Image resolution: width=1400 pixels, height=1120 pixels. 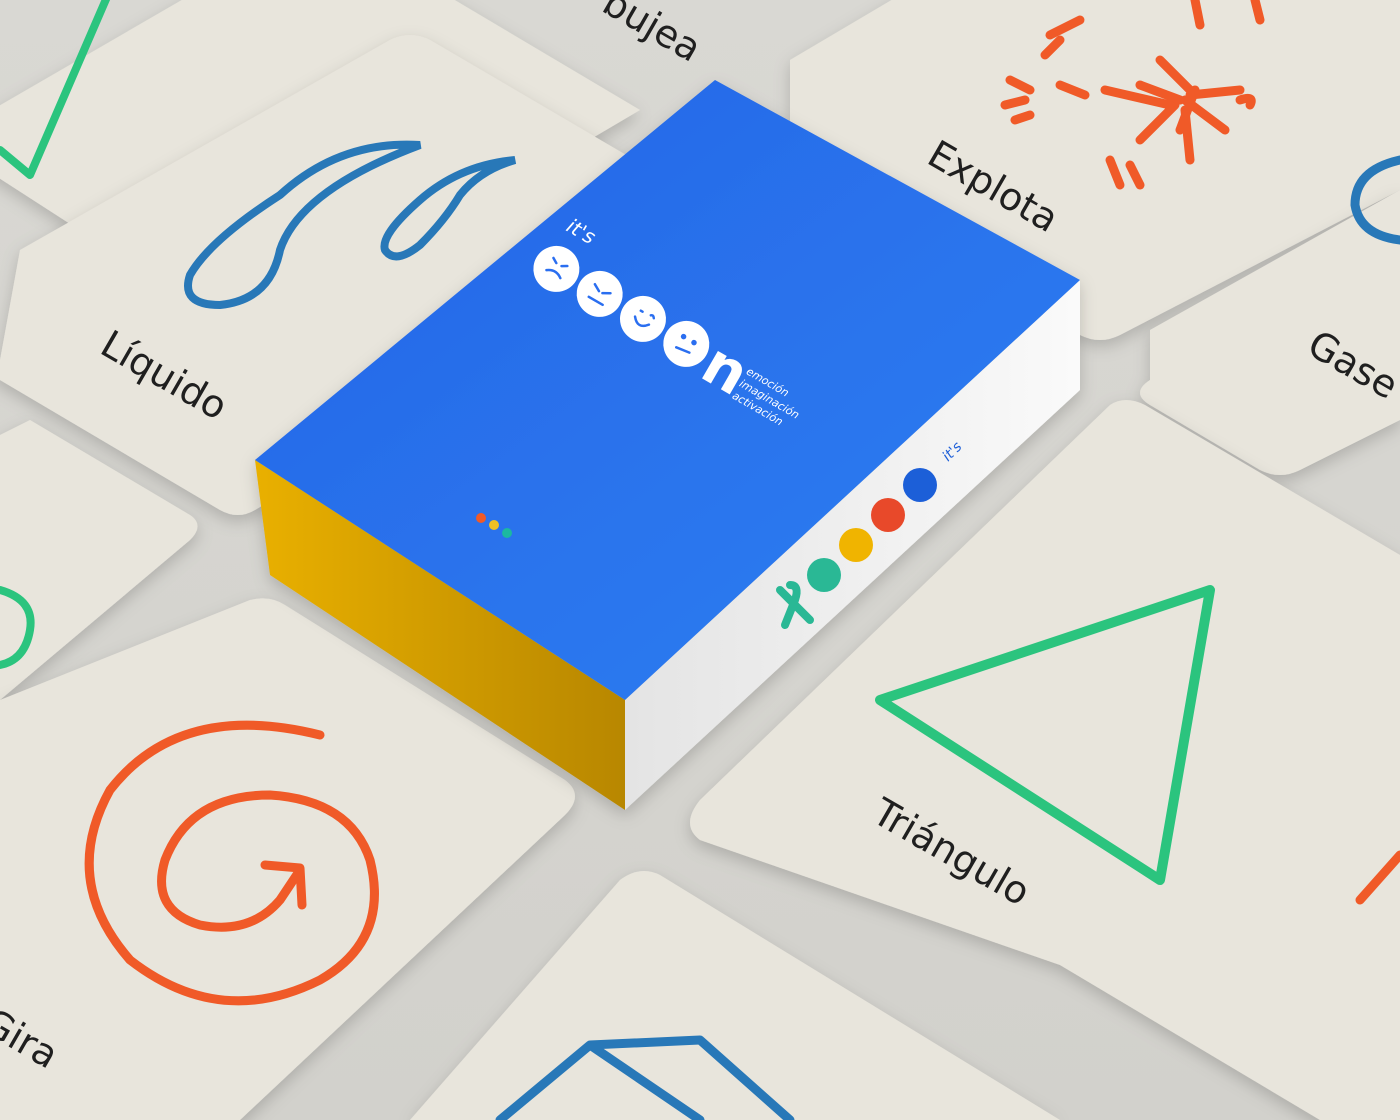 What do you see at coordinates (494, 525) in the screenshot?
I see `dot-yellow` at bounding box center [494, 525].